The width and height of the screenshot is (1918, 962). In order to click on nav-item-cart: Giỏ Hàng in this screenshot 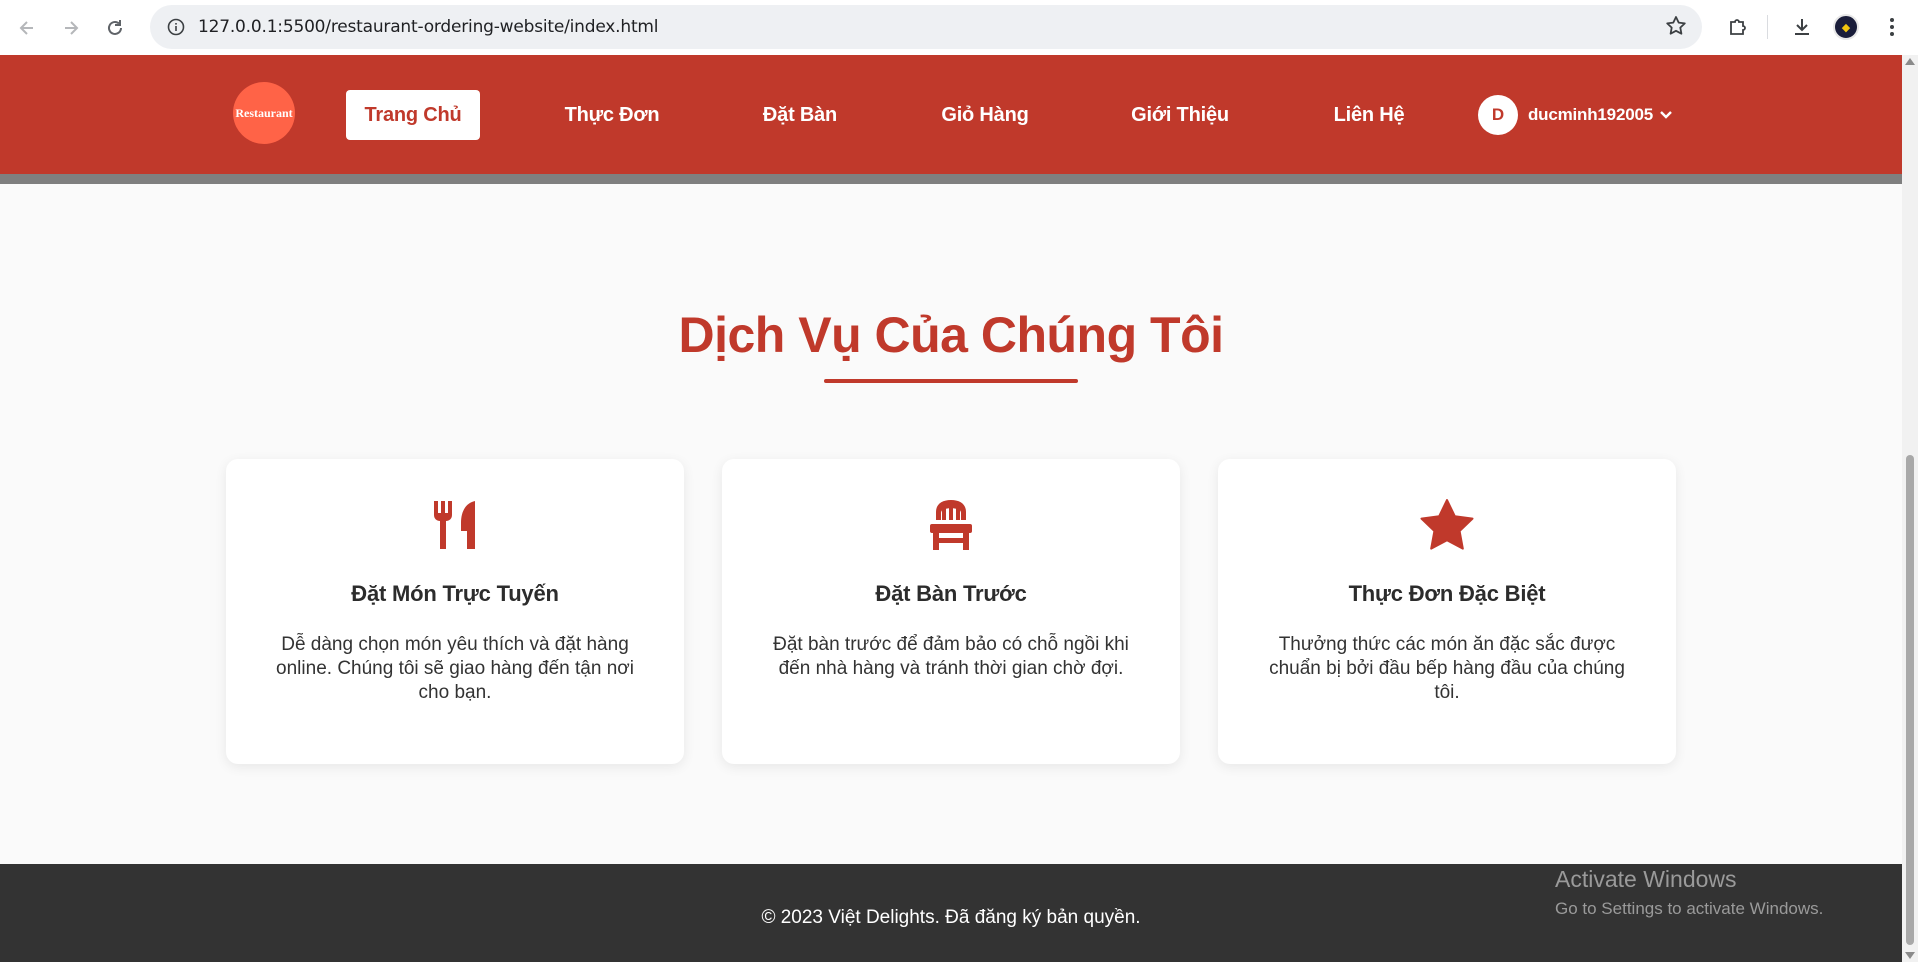, I will do `click(985, 115)`.